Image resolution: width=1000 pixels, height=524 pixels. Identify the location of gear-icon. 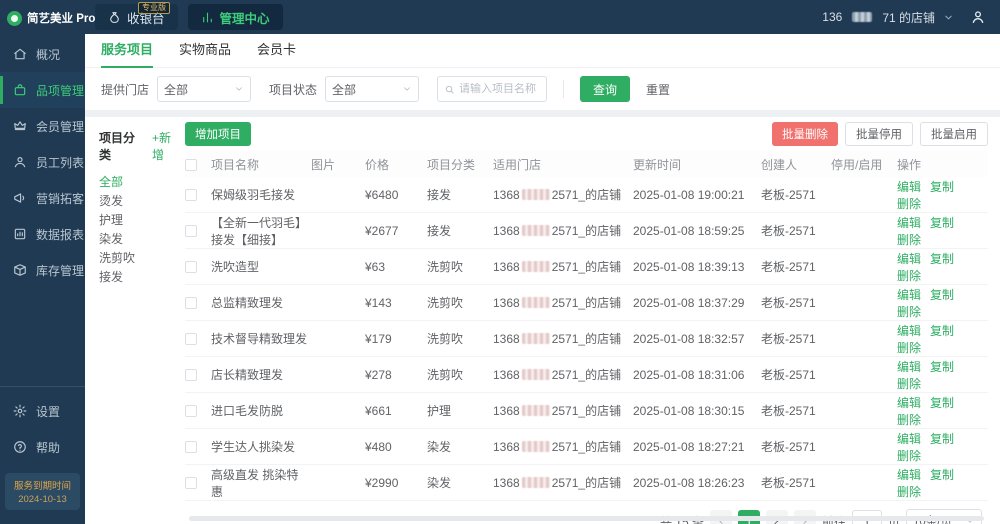
(20, 411).